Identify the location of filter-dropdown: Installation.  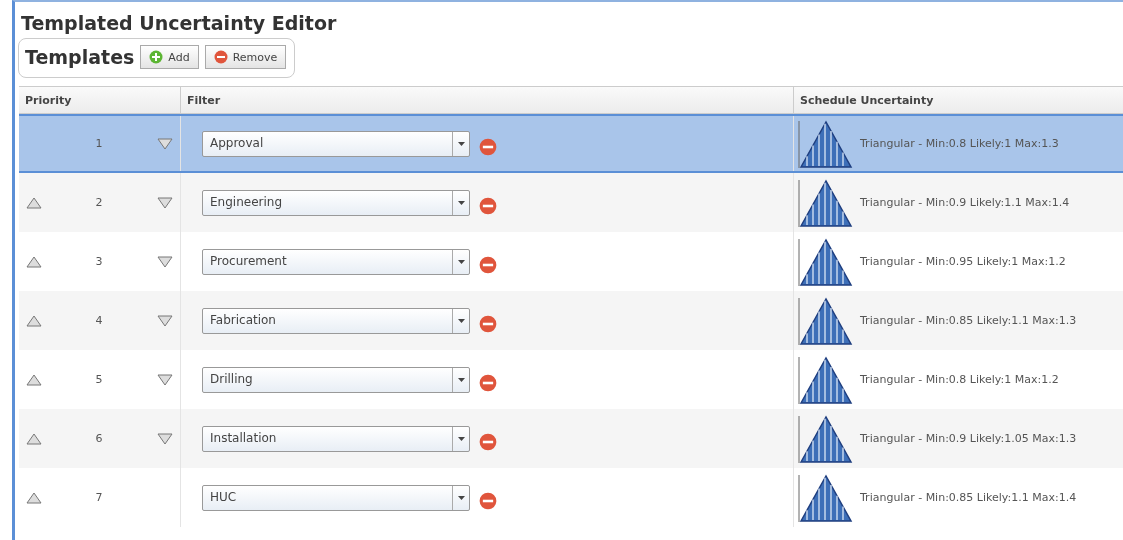
(336, 438).